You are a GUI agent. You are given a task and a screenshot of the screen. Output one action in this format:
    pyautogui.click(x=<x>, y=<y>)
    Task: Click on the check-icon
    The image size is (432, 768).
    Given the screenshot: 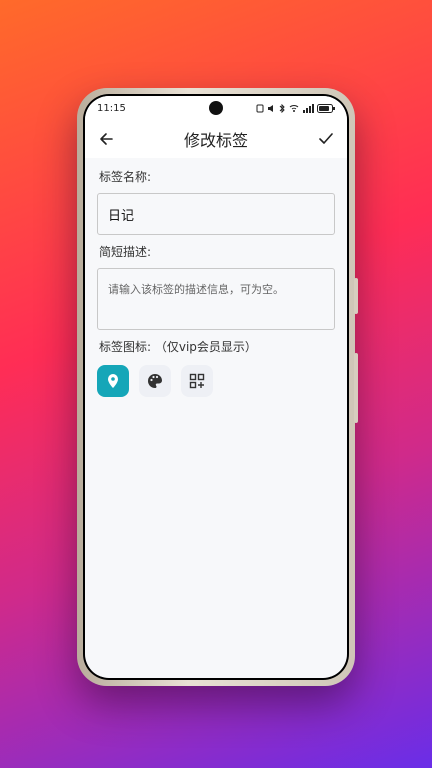 What is the action you would take?
    pyautogui.click(x=326, y=138)
    